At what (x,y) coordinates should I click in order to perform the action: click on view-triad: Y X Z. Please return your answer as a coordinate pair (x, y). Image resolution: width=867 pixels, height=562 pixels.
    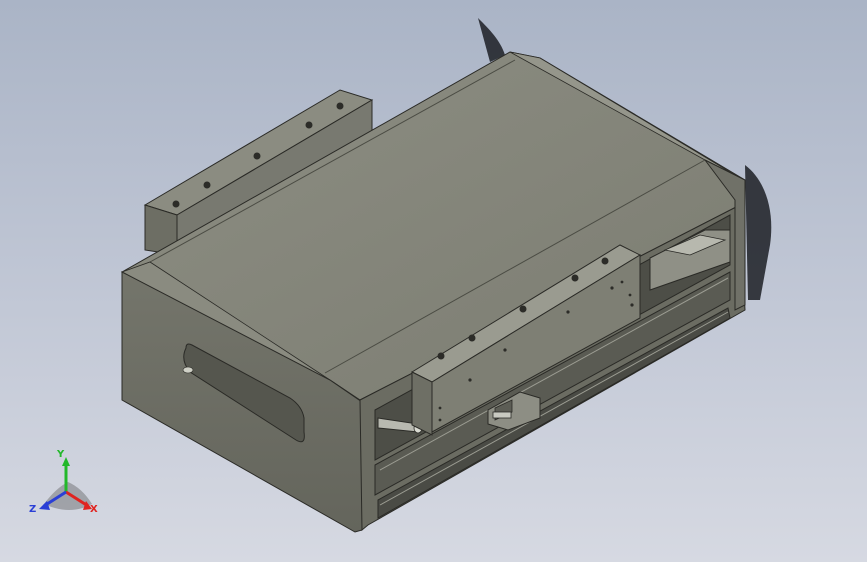
    Looking at the image, I should click on (66, 488).